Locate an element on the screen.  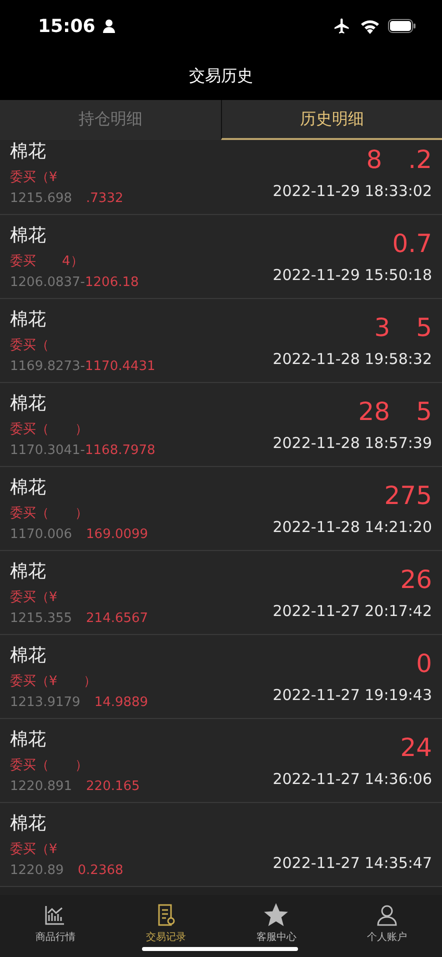
profit-amount: 0.7 is located at coordinates (412, 244).